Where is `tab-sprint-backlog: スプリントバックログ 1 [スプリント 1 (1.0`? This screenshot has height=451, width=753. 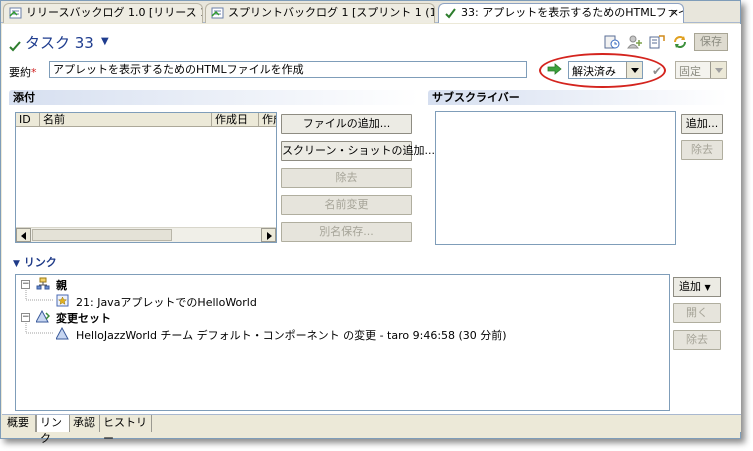
tab-sprint-backlog: スプリントバックログ 1 [スプリント 1 (1.0 is located at coordinates (320, 13).